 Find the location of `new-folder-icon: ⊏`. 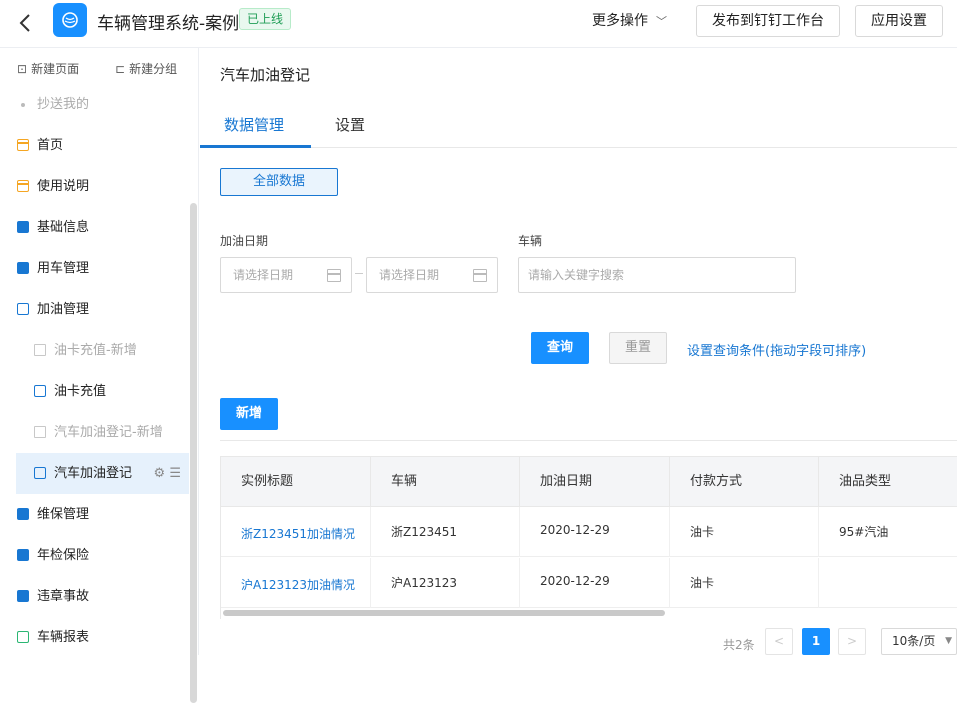

new-folder-icon: ⊏ is located at coordinates (120, 69).